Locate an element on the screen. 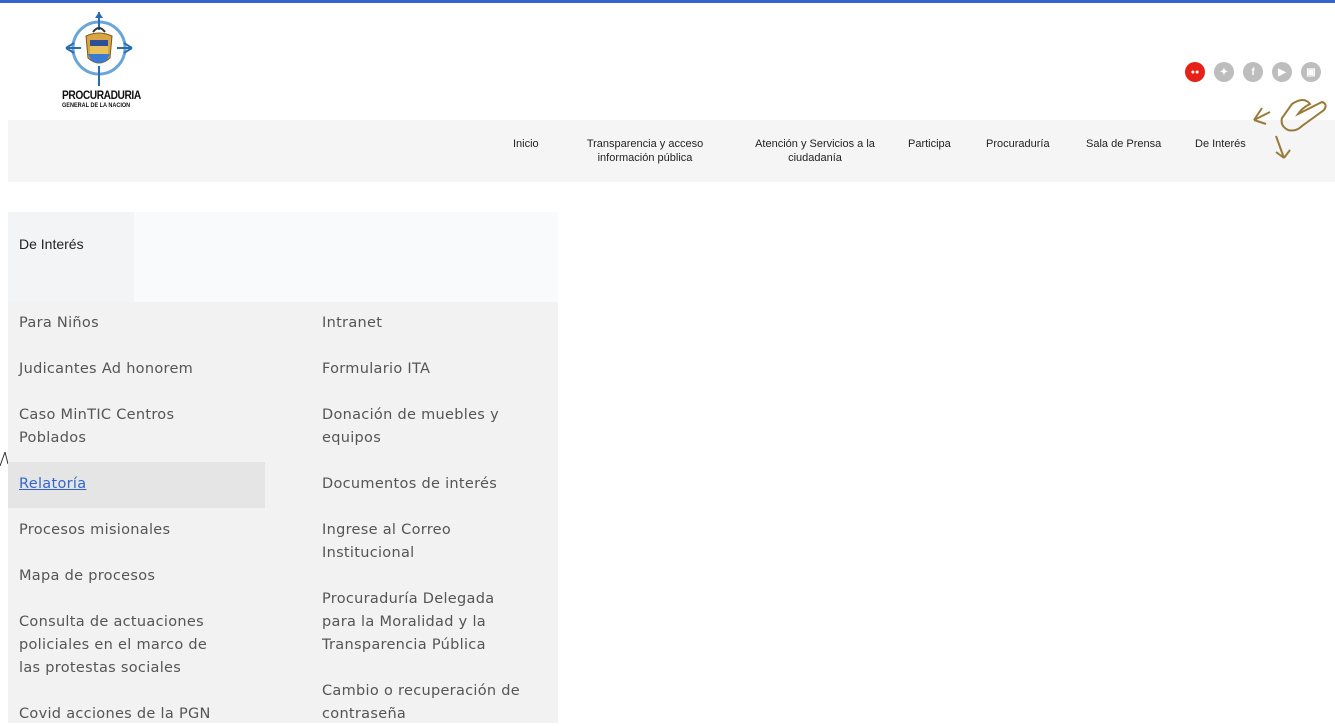 The width and height of the screenshot is (1335, 726). nav-de-interes-label: De Interés is located at coordinates (1220, 144).